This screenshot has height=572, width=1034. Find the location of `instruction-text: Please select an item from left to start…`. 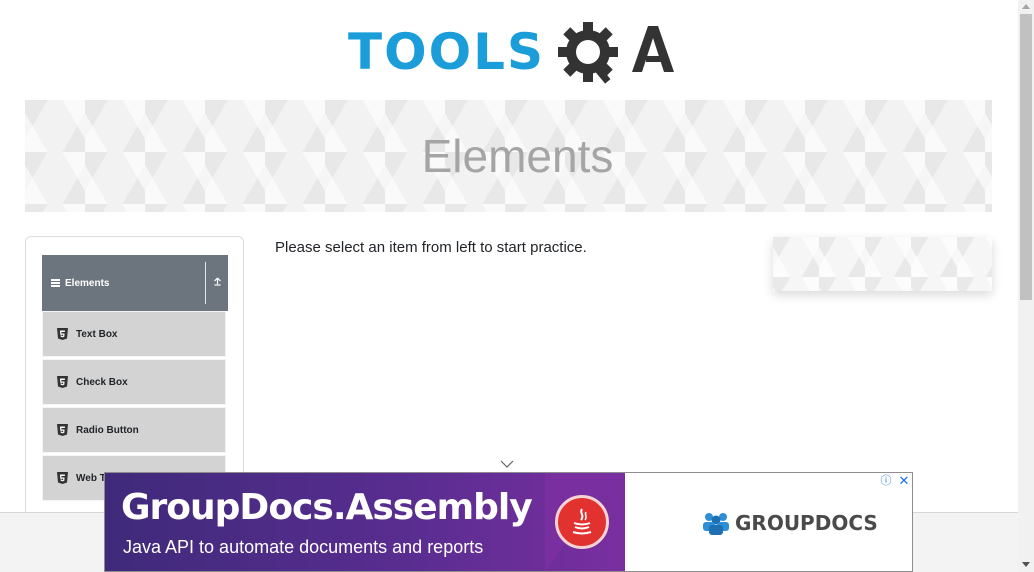

instruction-text: Please select an item from left to start… is located at coordinates (431, 247).